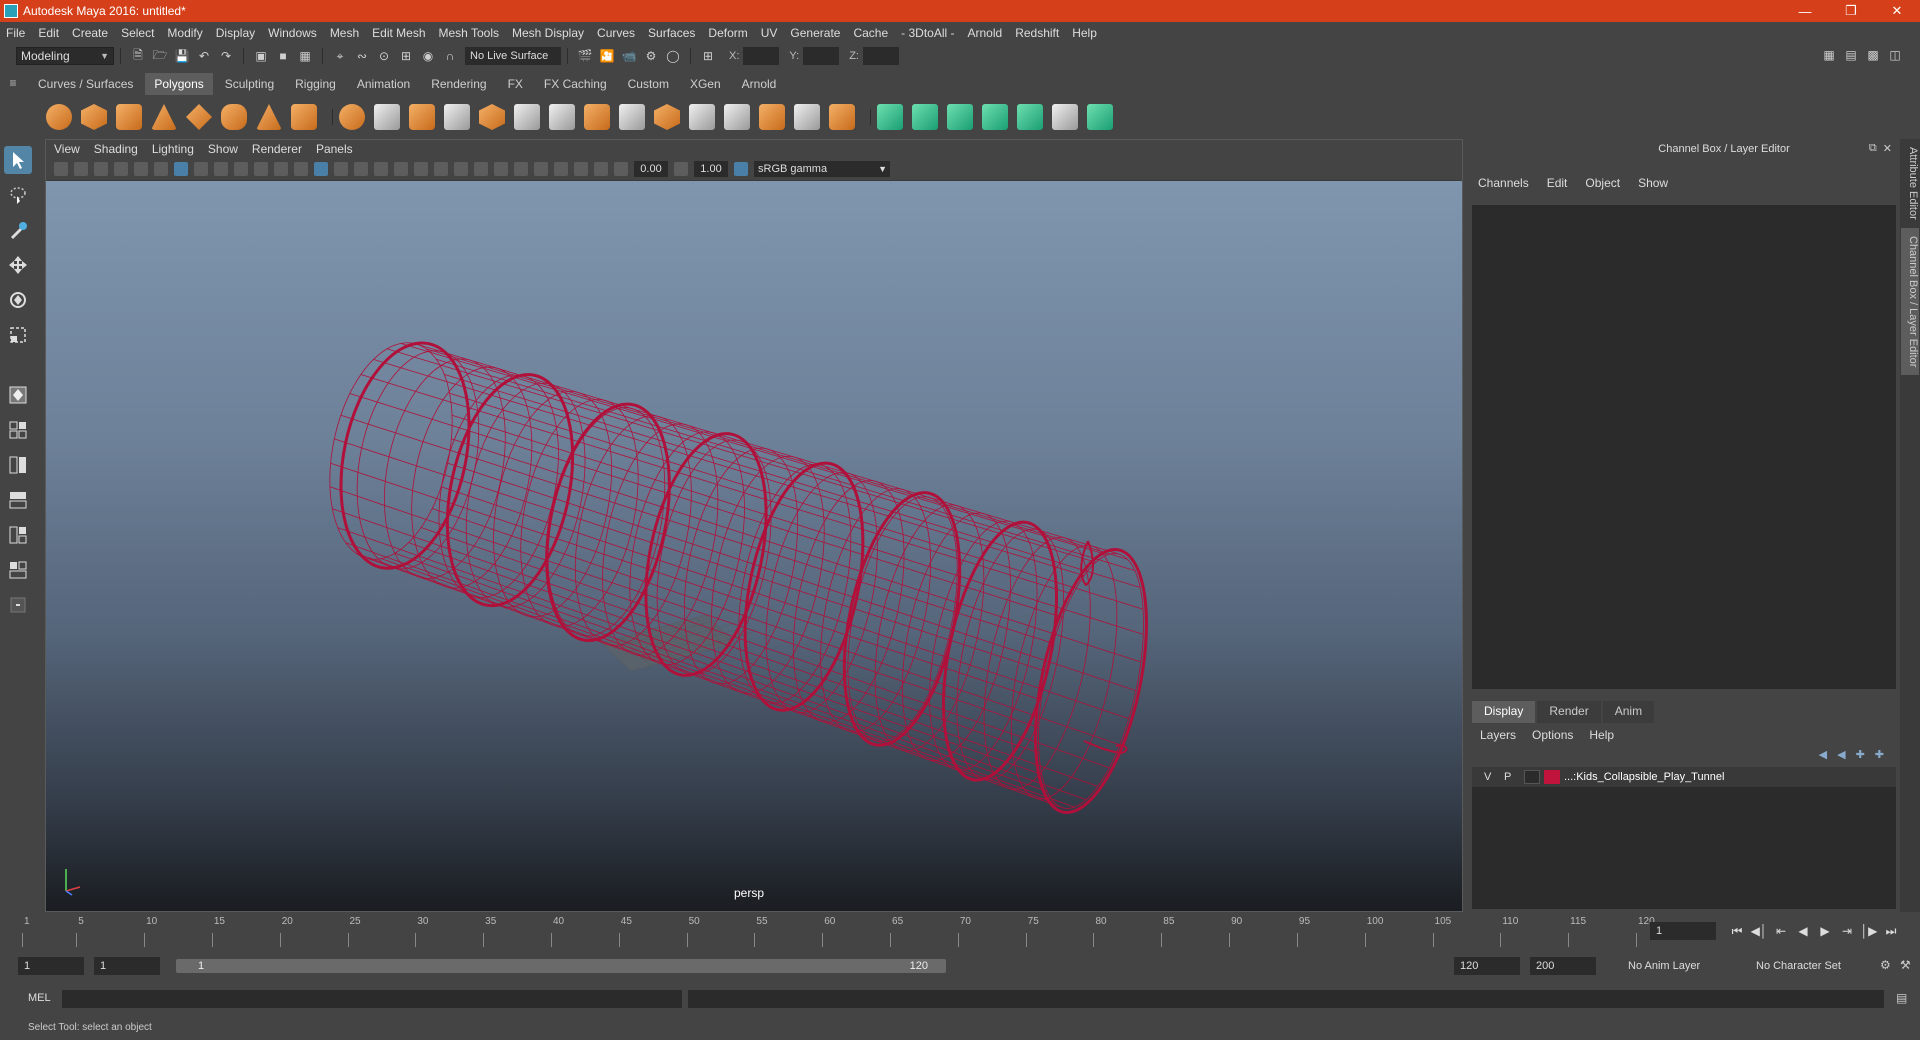  Describe the element at coordinates (361, 169) in the screenshot. I see `use-default-material-icon` at that location.